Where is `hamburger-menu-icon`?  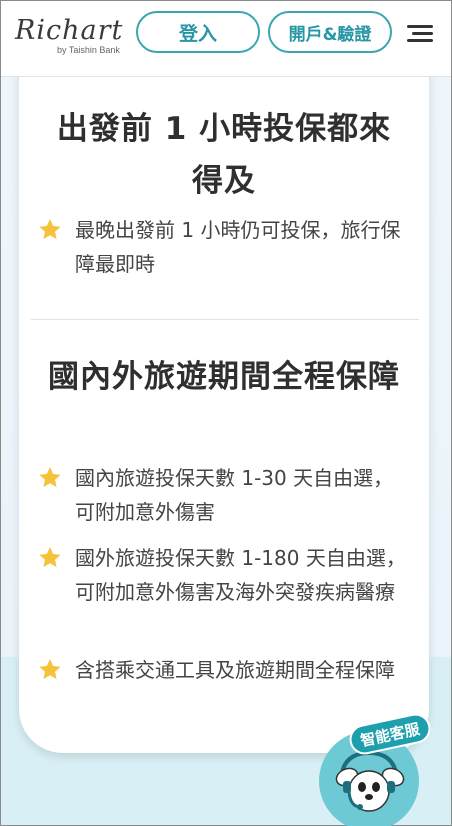
hamburger-menu-icon is located at coordinates (420, 33).